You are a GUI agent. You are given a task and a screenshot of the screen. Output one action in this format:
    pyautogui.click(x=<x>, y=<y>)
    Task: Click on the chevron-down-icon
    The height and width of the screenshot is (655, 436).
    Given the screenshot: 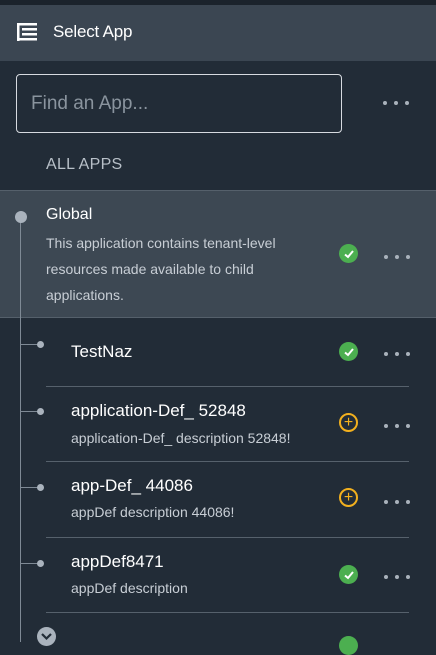 What is the action you would take?
    pyautogui.click(x=46, y=636)
    